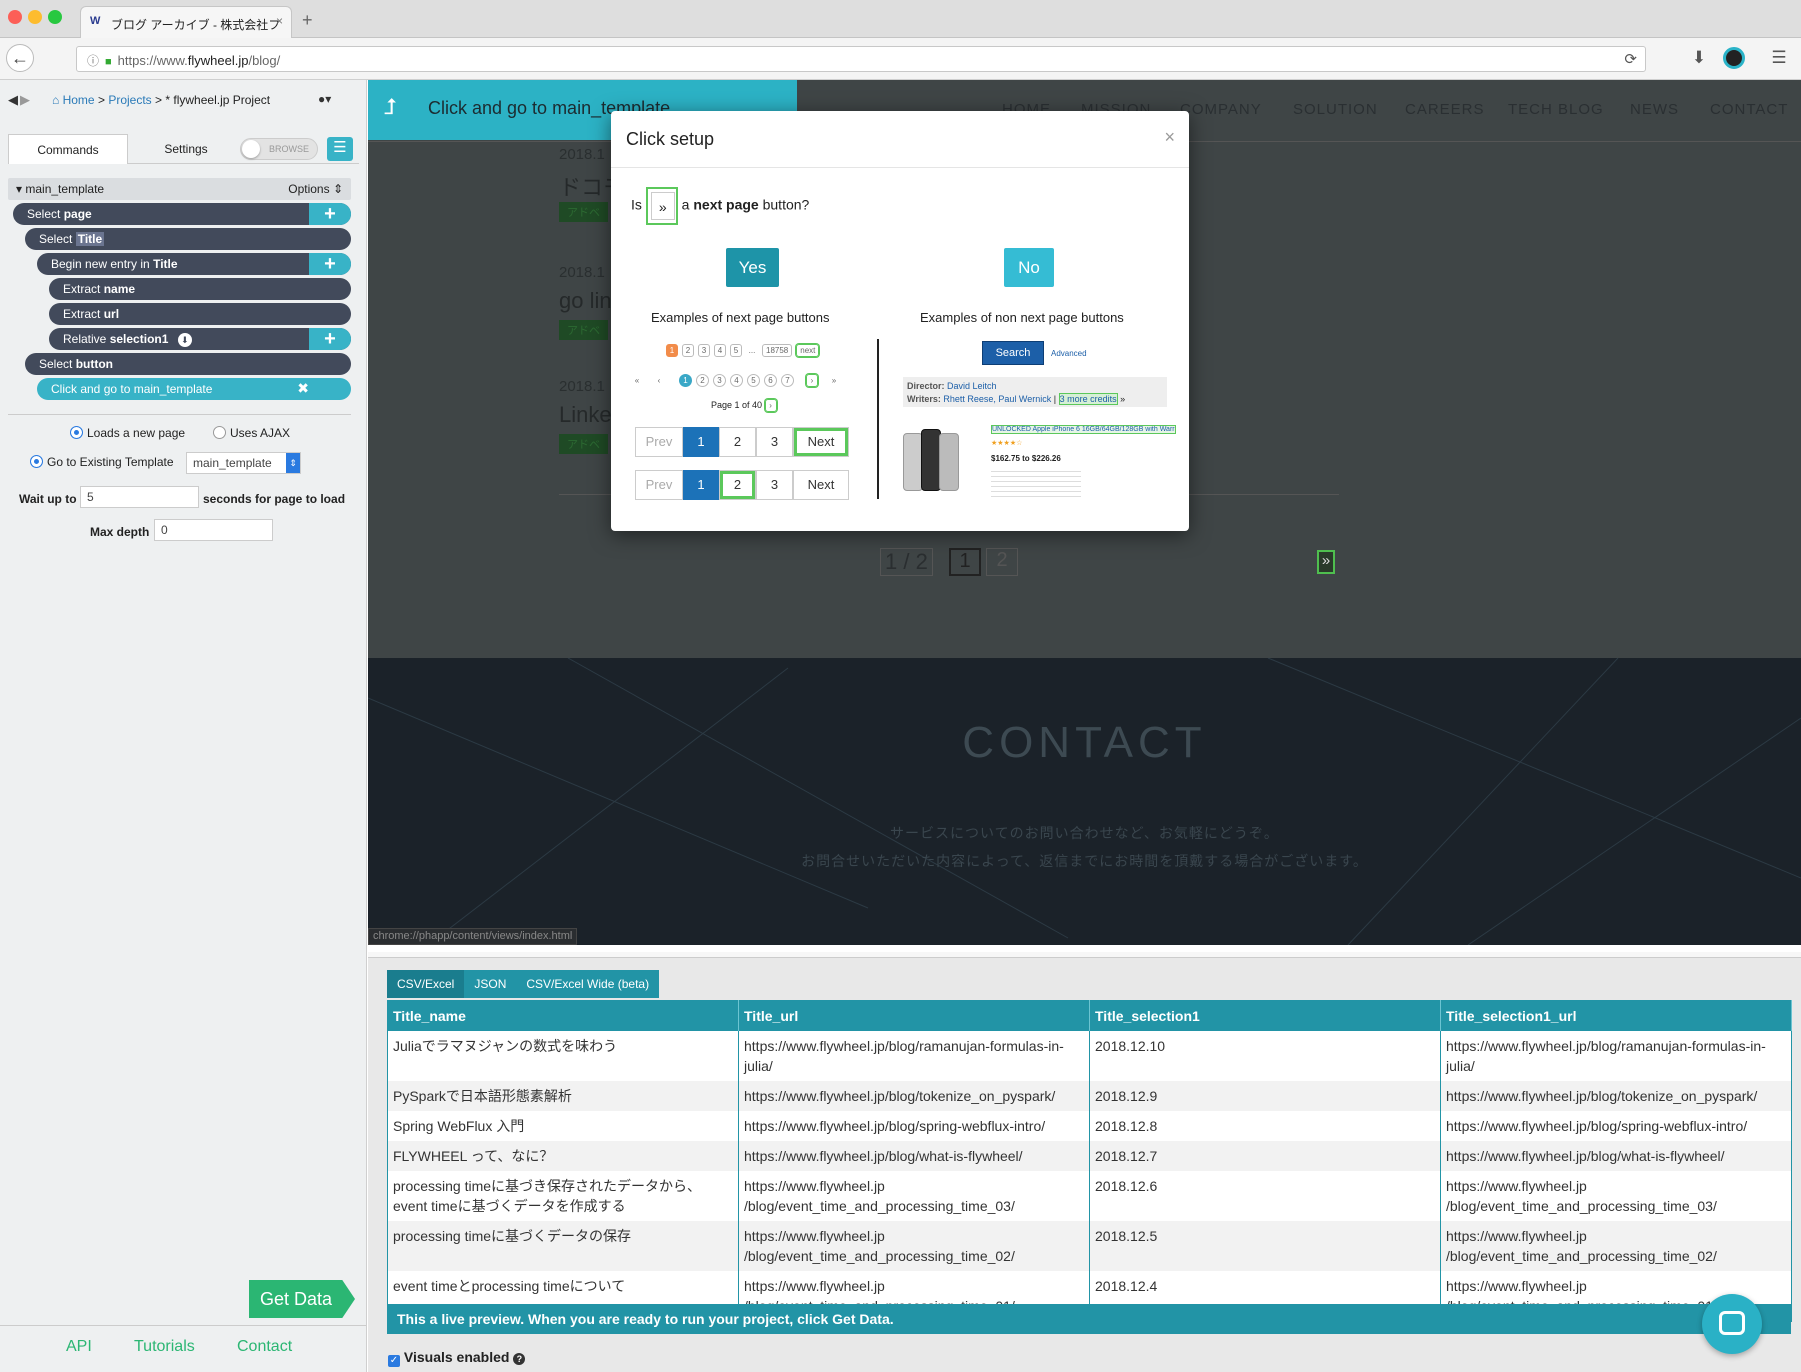 The height and width of the screenshot is (1372, 1801). I want to click on loads-new-page-option: Loads a new page, so click(127, 433).